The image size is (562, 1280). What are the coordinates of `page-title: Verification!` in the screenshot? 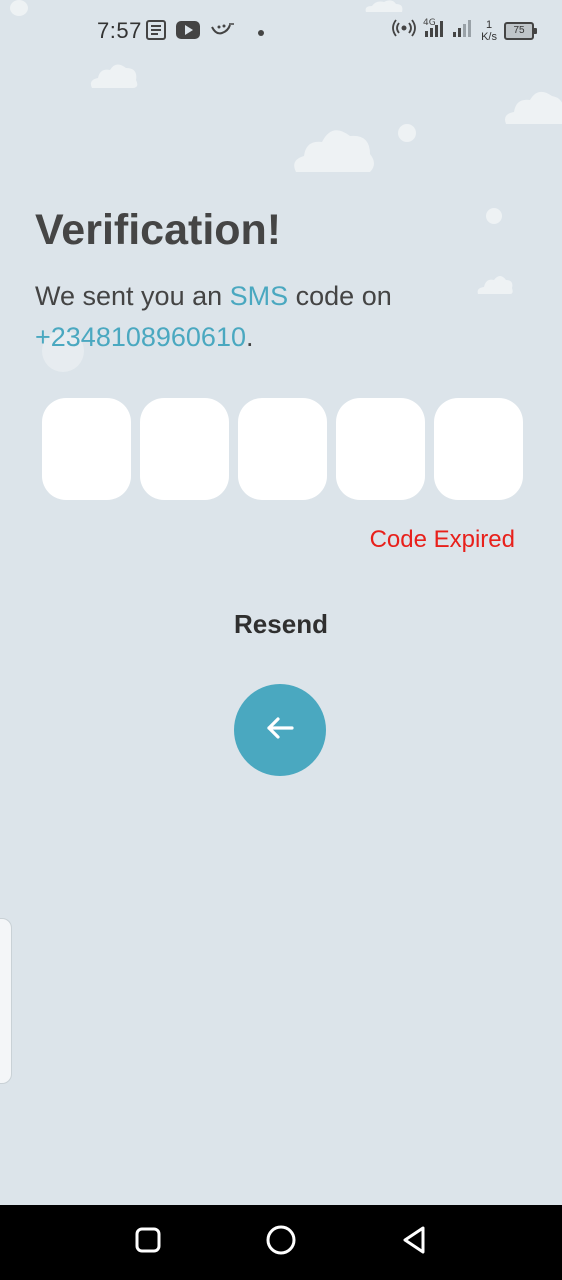 It's located at (158, 230).